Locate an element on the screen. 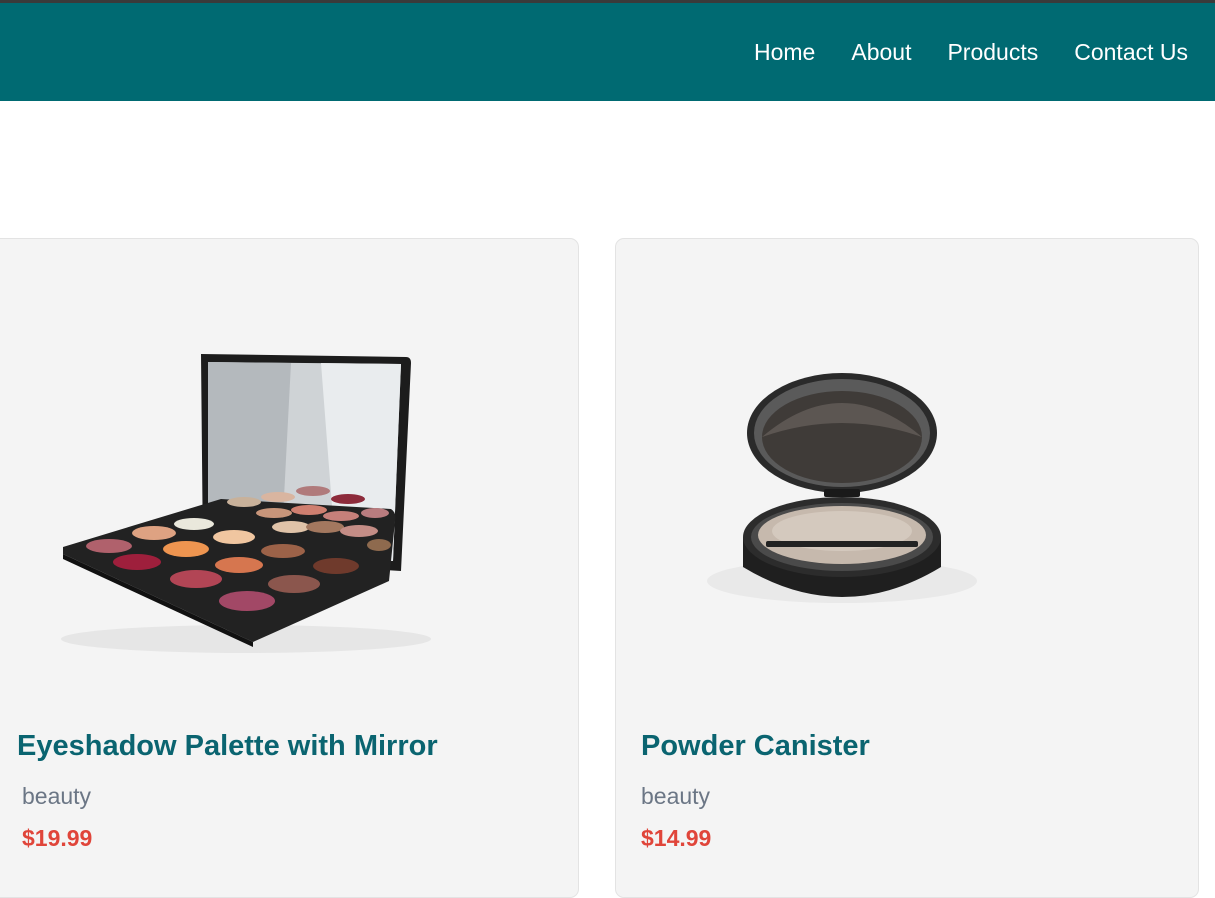 This screenshot has width=1215, height=898. product-price: $19.99 is located at coordinates (57, 838).